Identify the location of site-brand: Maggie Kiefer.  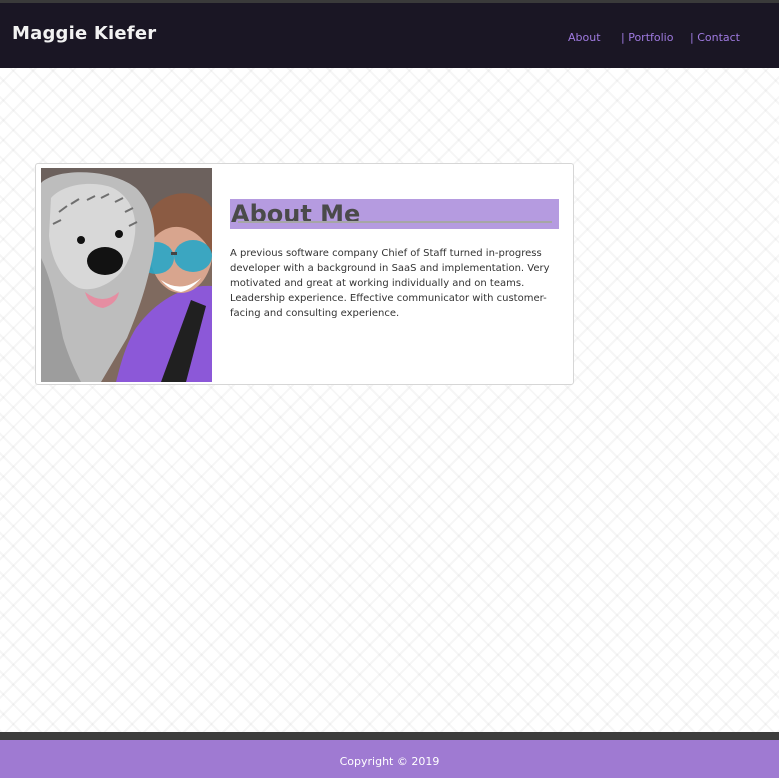
(84, 33).